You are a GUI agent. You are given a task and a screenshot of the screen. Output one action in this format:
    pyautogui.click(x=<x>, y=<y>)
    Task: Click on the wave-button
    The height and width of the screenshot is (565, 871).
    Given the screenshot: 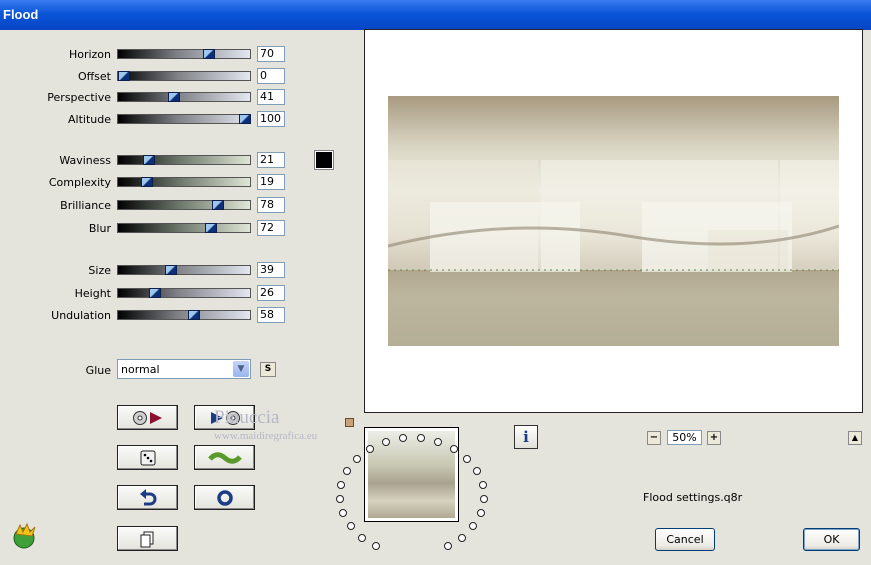 What is the action you would take?
    pyautogui.click(x=224, y=457)
    